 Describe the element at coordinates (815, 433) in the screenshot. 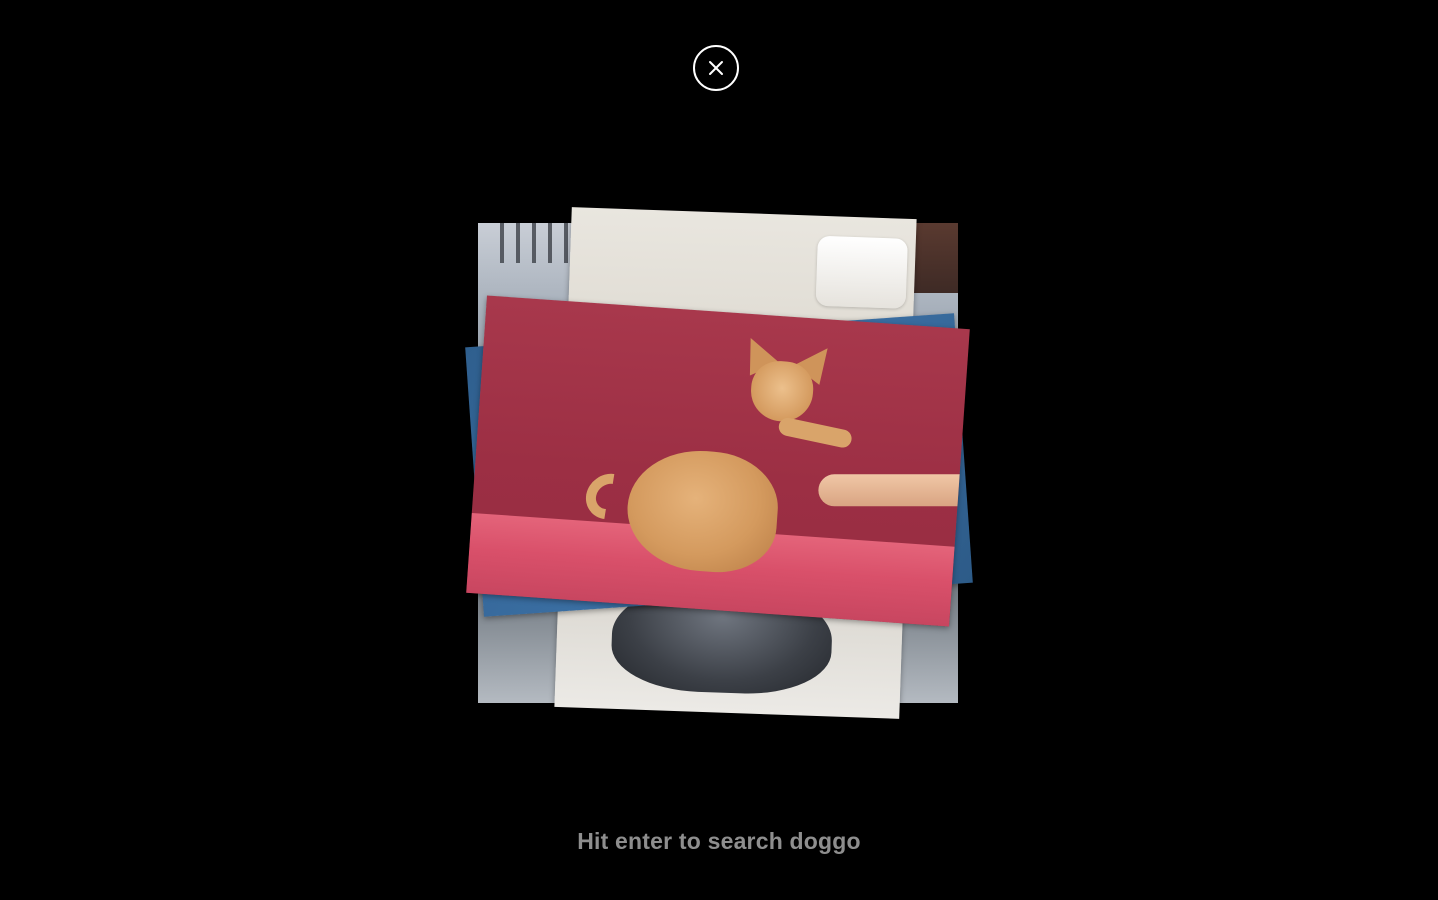

I see `dog-paw-shape` at that location.